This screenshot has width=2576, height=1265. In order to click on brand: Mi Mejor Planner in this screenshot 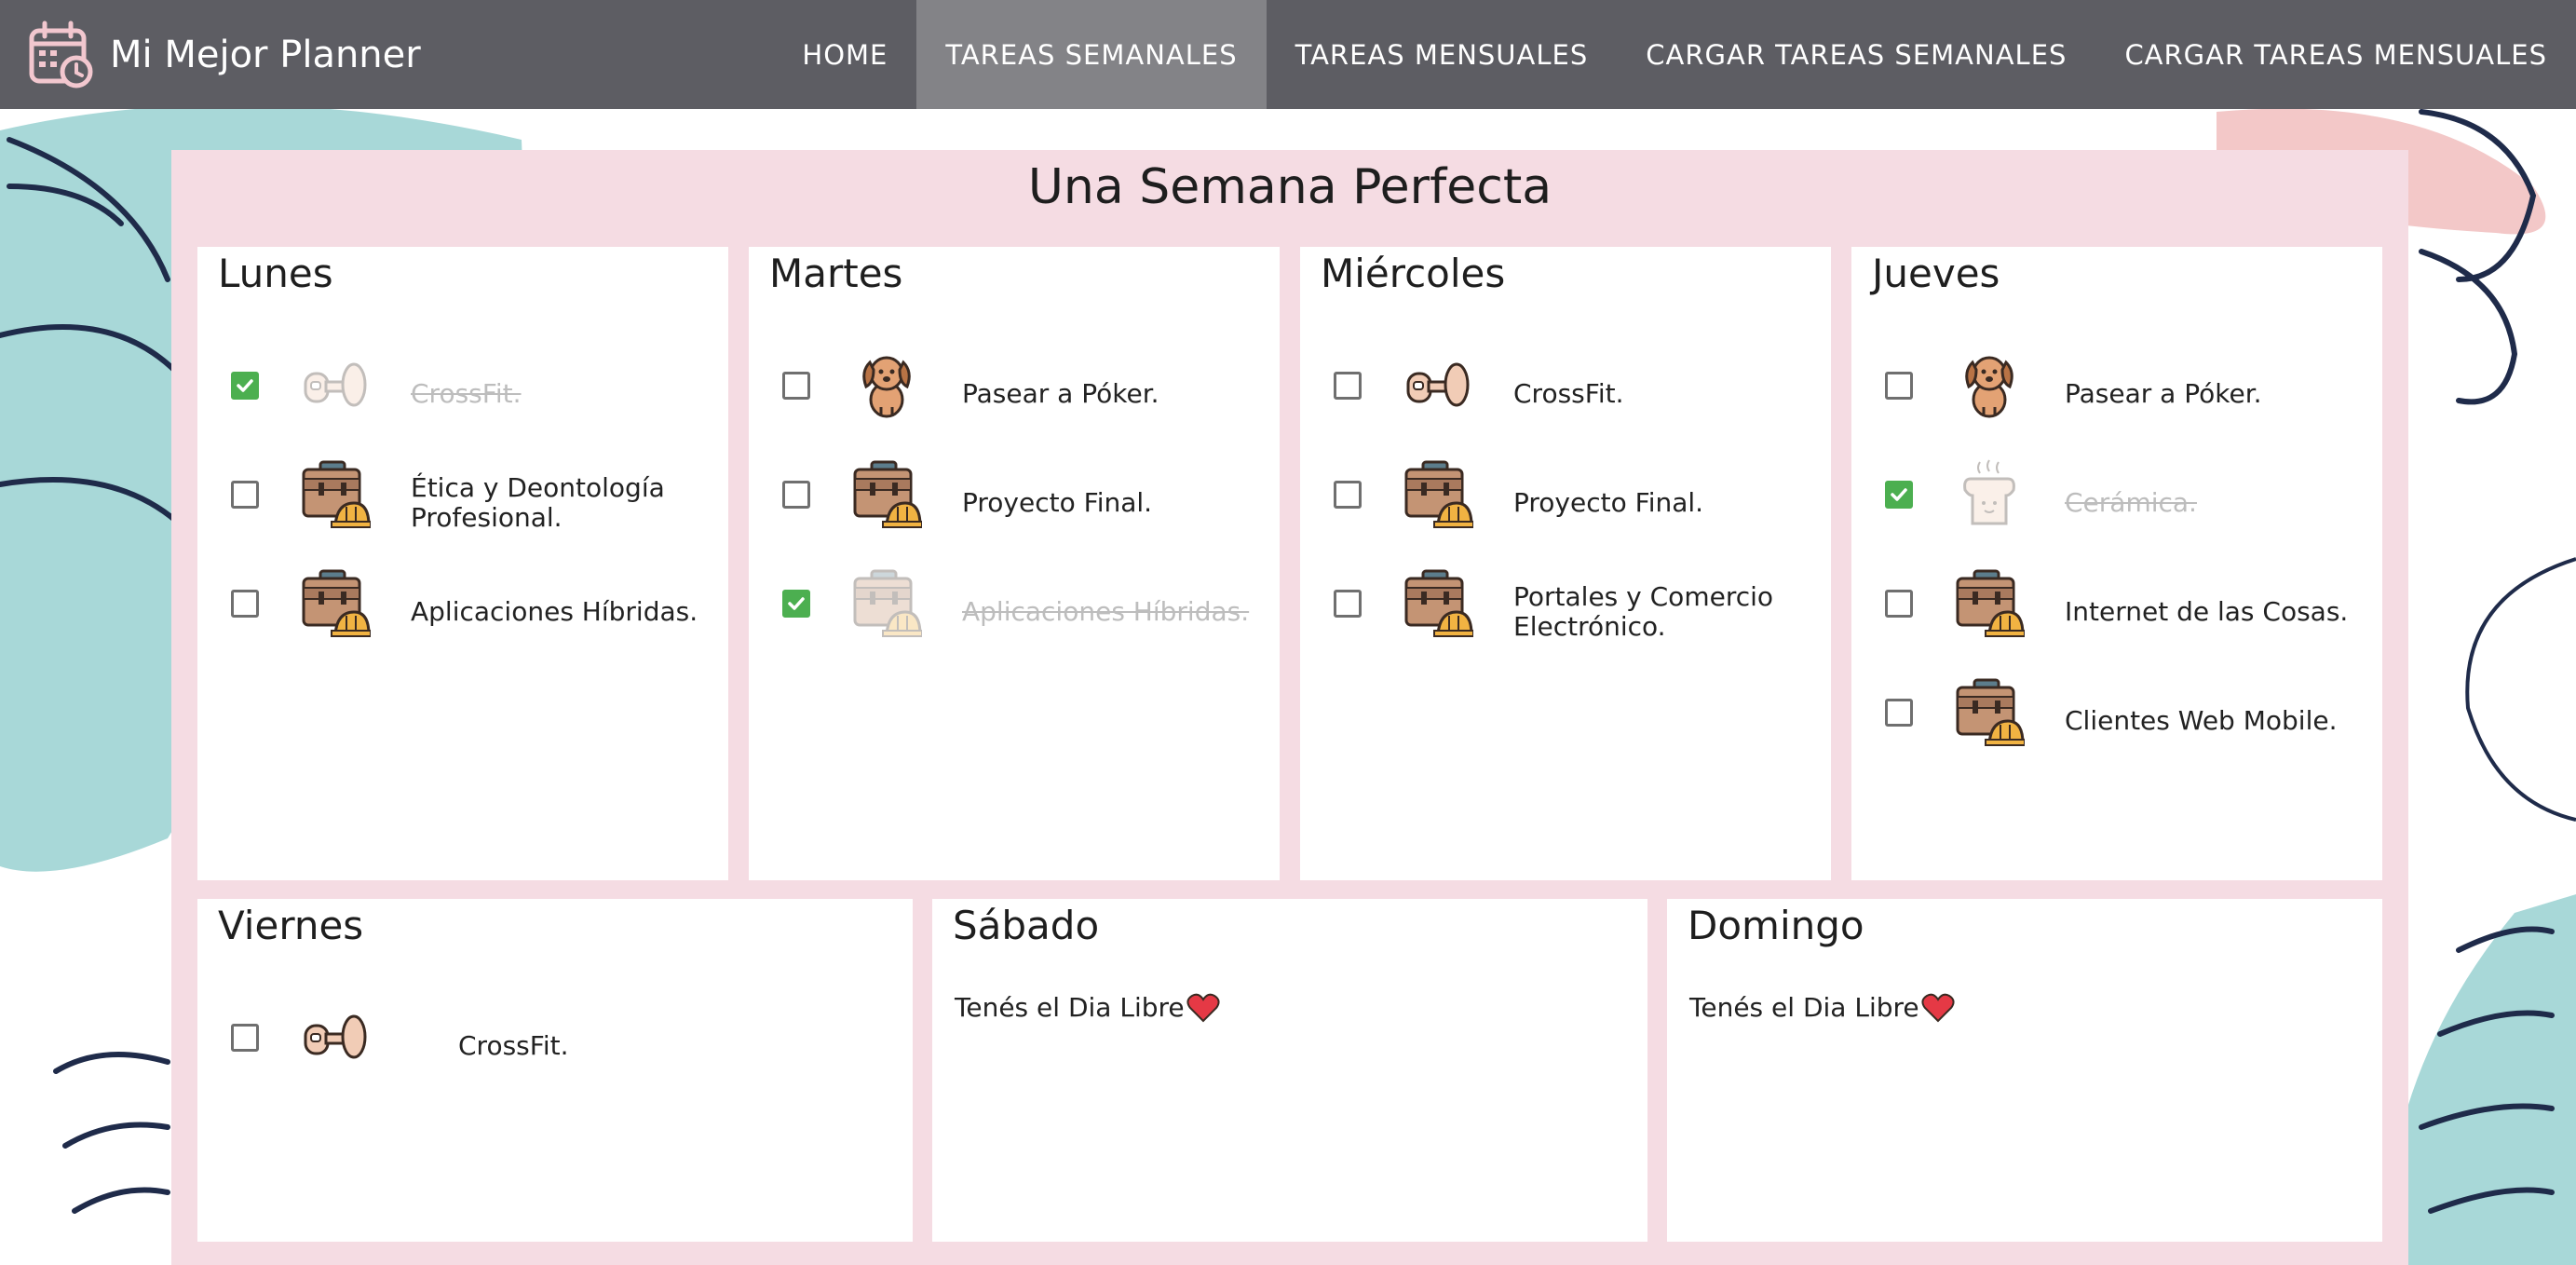, I will do `click(223, 55)`.